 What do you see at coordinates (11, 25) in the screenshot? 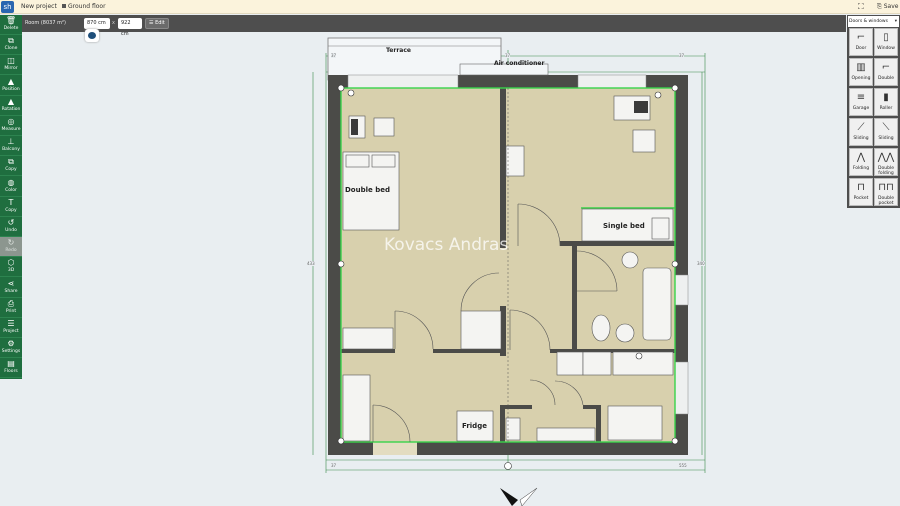
I see `tool-delete-button: 🗑 Delete` at bounding box center [11, 25].